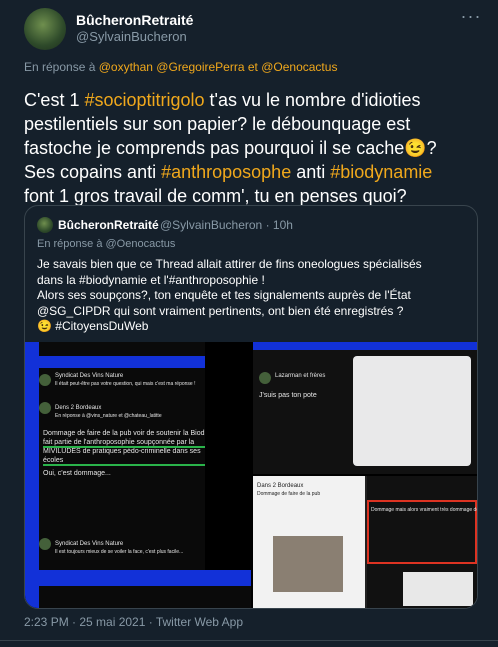 The height and width of the screenshot is (647, 498). I want to click on media-image-2: Lazarman et frères J'suis pas ton pote, so click(365, 408).